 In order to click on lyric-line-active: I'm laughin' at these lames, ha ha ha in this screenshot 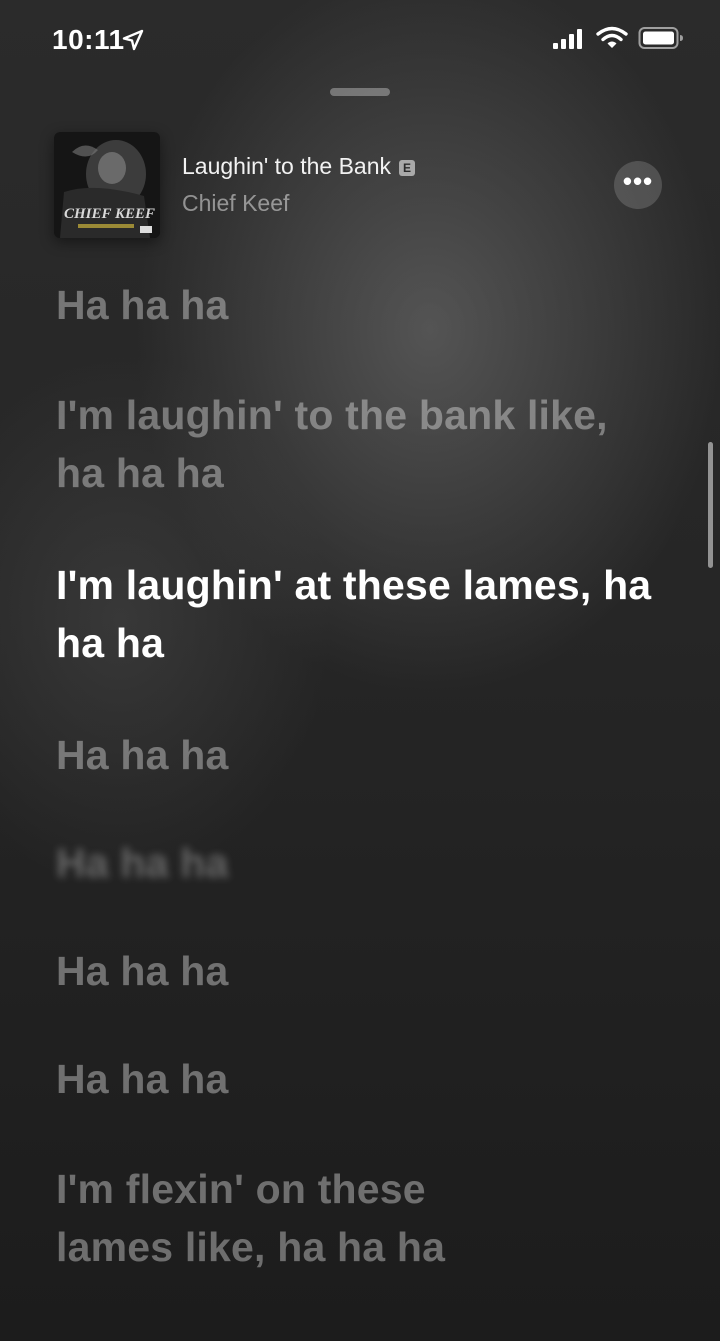, I will do `click(356, 614)`.